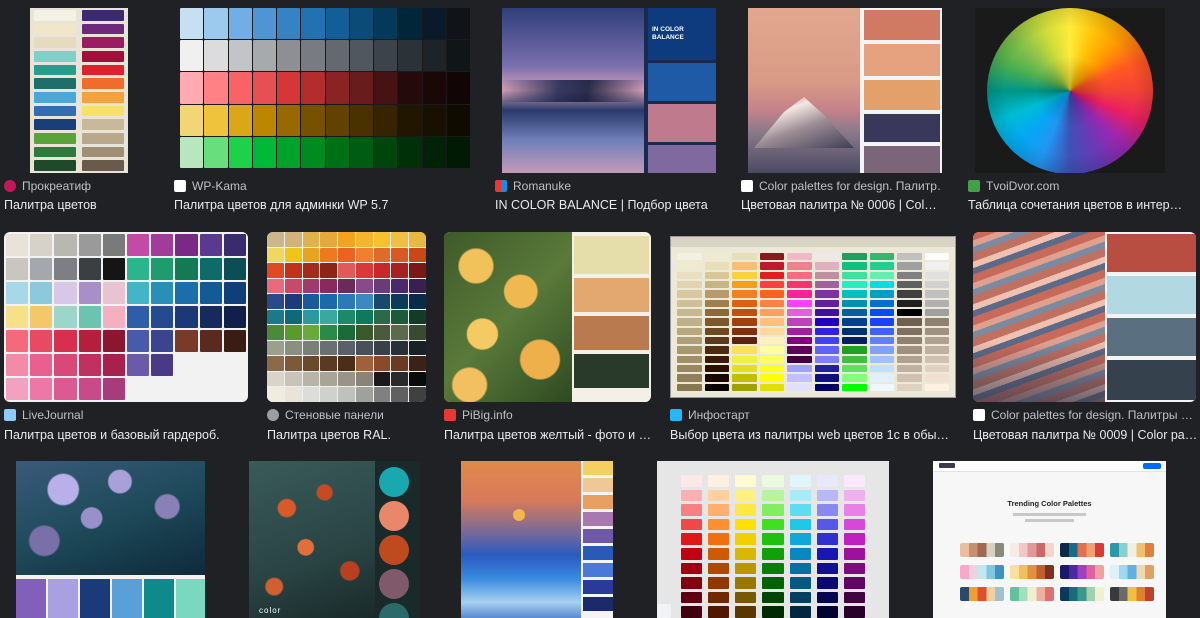 This screenshot has width=1200, height=618. What do you see at coordinates (349, 435) in the screenshot?
I see `result-title: Палитра цветов RAL.` at bounding box center [349, 435].